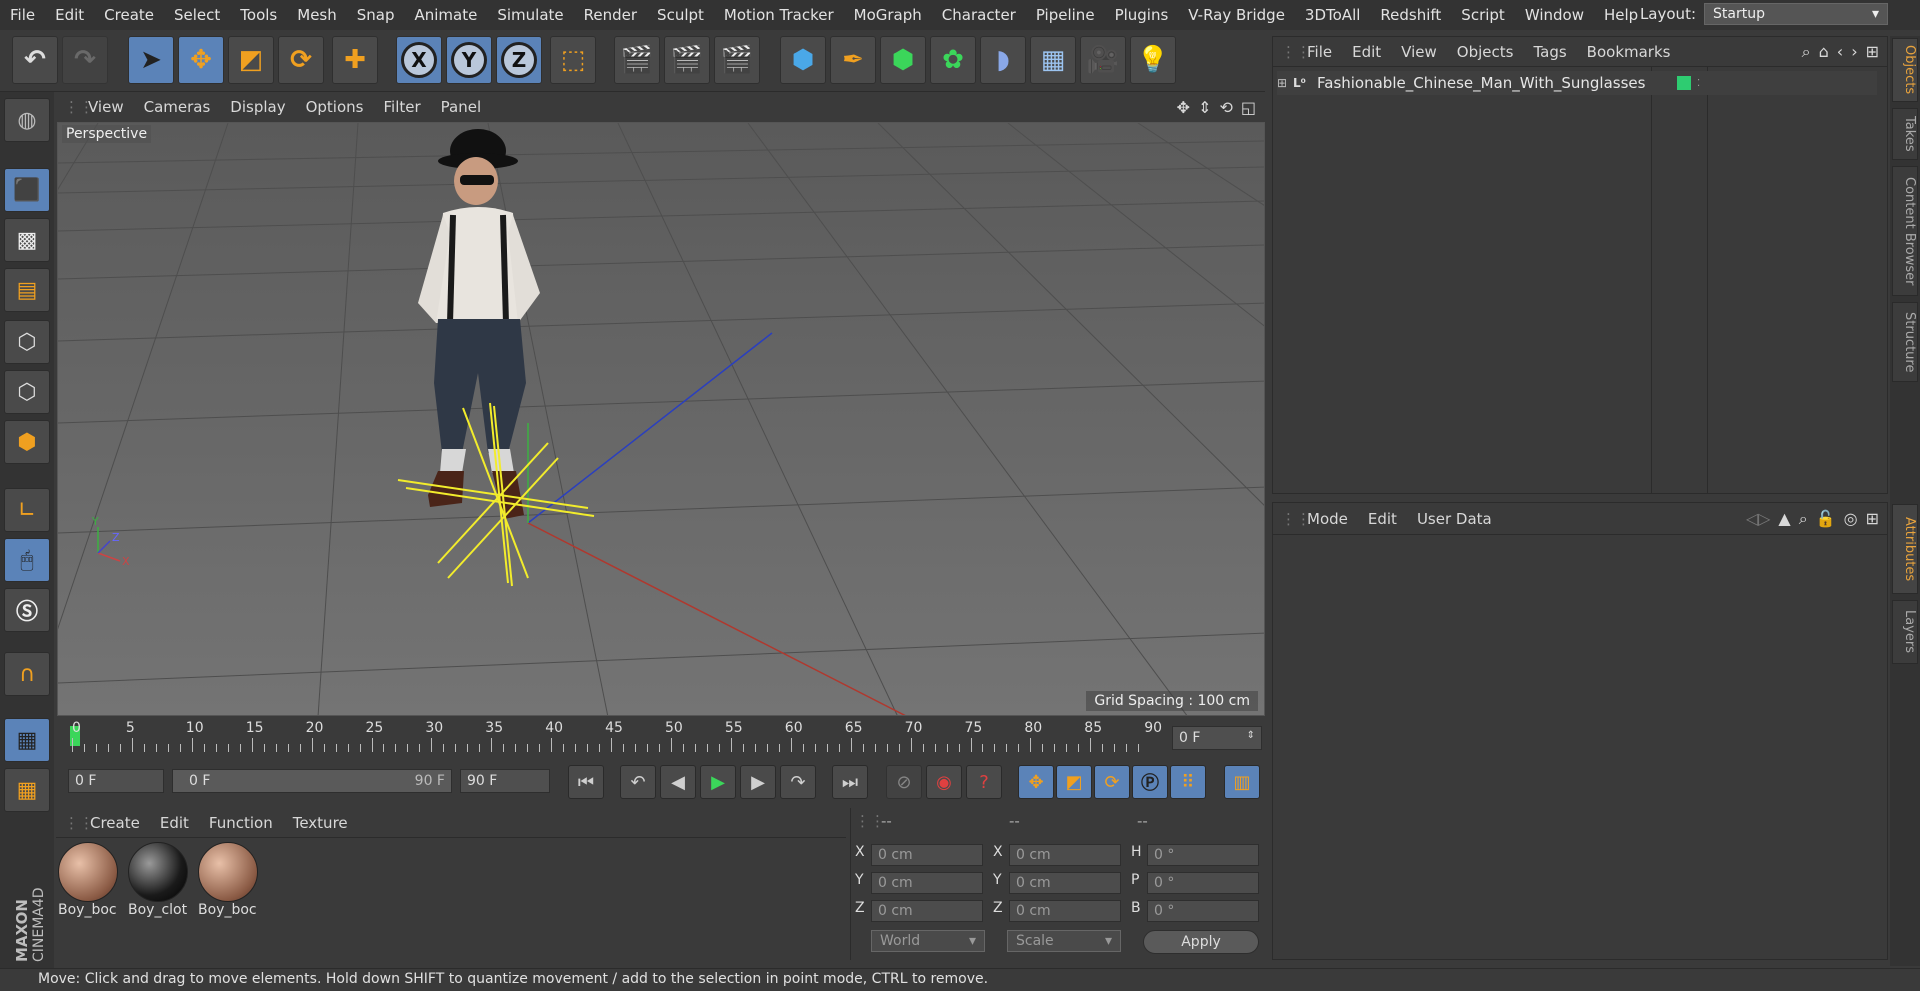 The image size is (1920, 991). I want to click on cursor-up-icon: ▲, so click(1784, 519).